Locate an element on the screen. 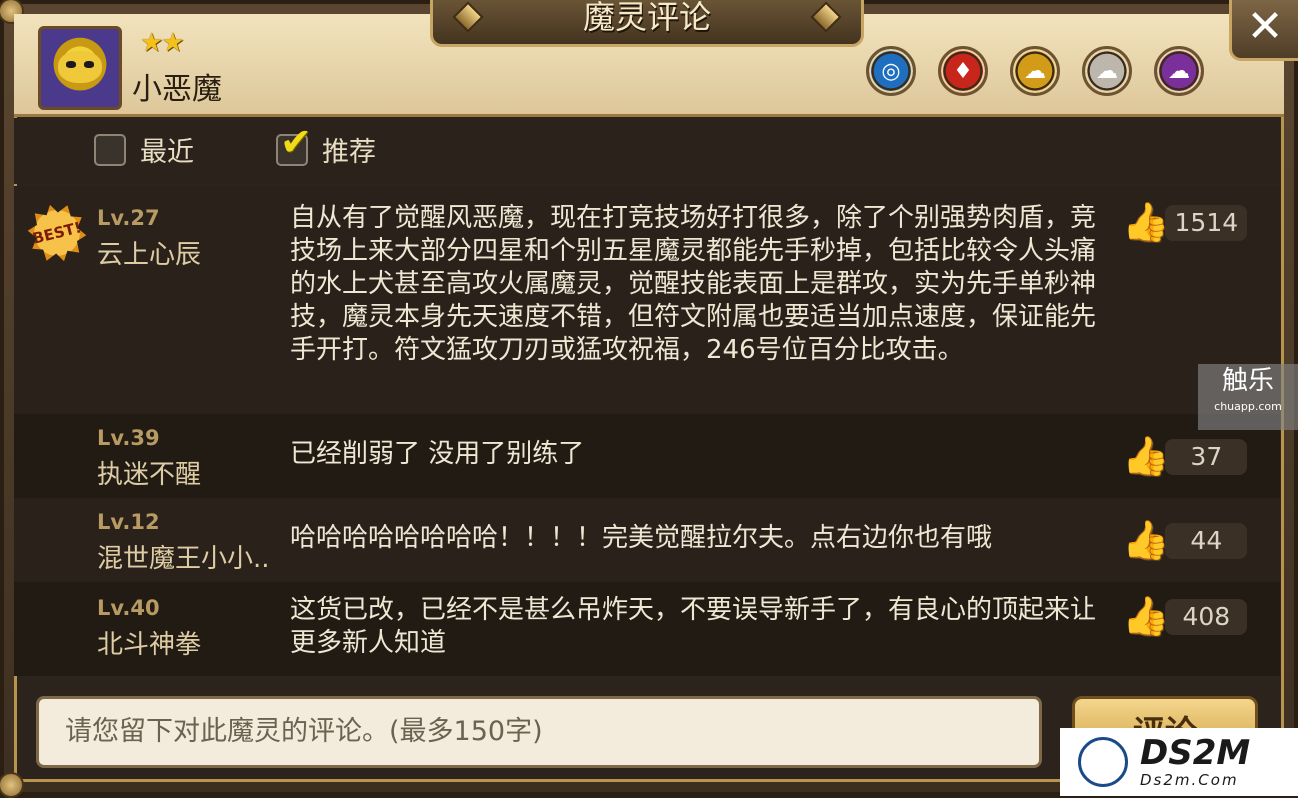 The image size is (1298, 798). ds2m-watermark: DS2M Ds2m.Com is located at coordinates (1179, 762).